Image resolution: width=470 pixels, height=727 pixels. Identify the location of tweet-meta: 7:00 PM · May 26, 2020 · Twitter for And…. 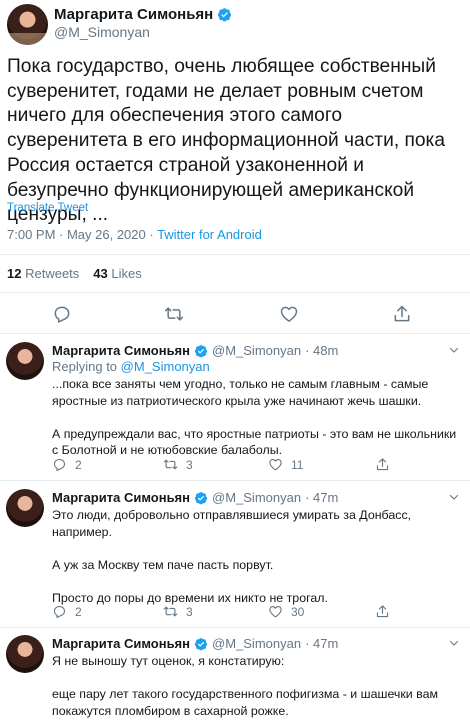
(134, 234).